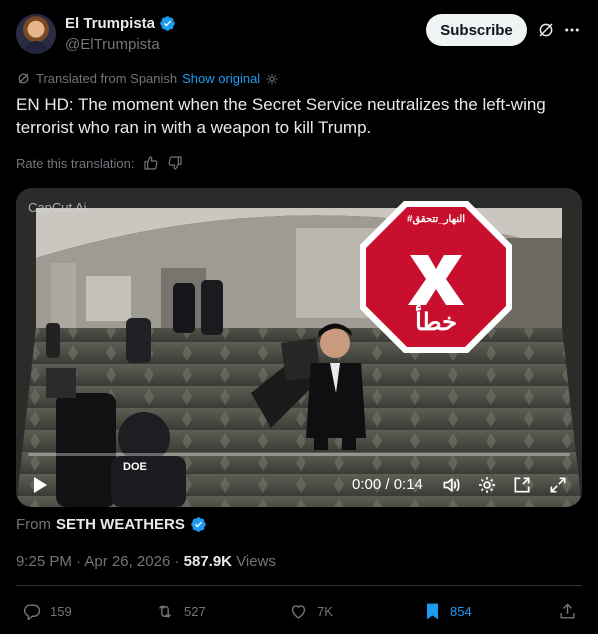 The height and width of the screenshot is (634, 598). Describe the element at coordinates (36, 34) in the screenshot. I see `avatar` at that location.